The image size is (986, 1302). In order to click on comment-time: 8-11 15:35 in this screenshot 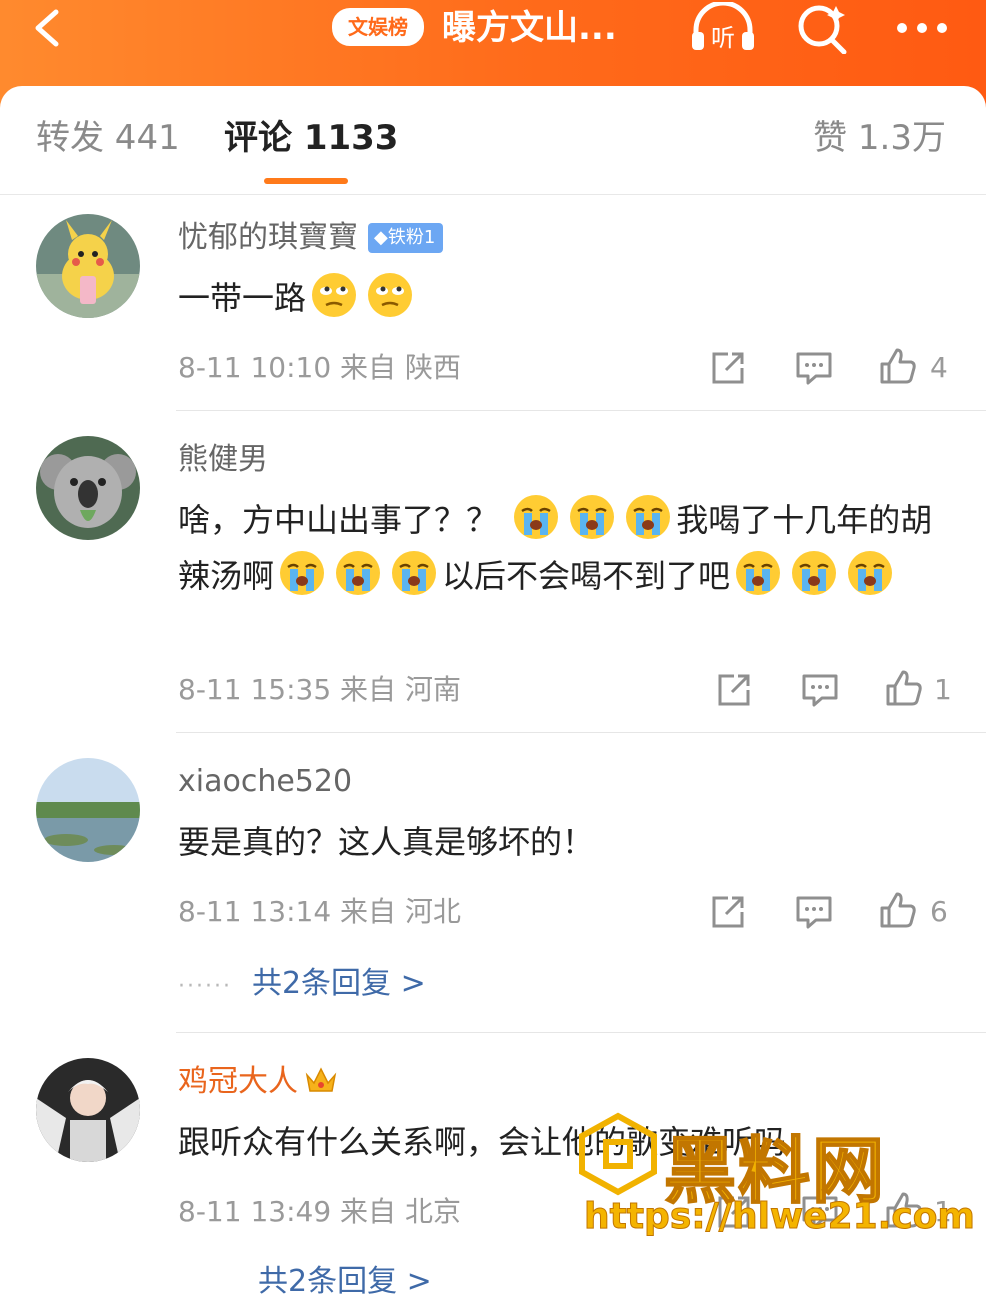, I will do `click(255, 689)`.